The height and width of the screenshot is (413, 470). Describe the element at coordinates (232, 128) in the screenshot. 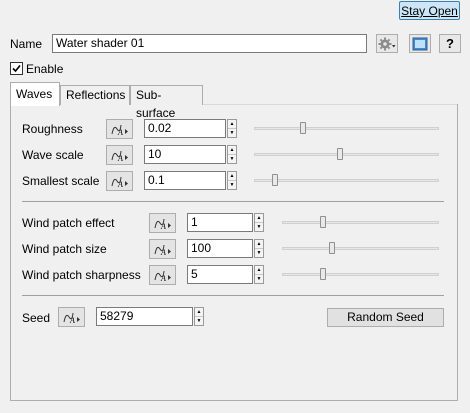

I see `roughness-spinner: ▲ ▼` at that location.